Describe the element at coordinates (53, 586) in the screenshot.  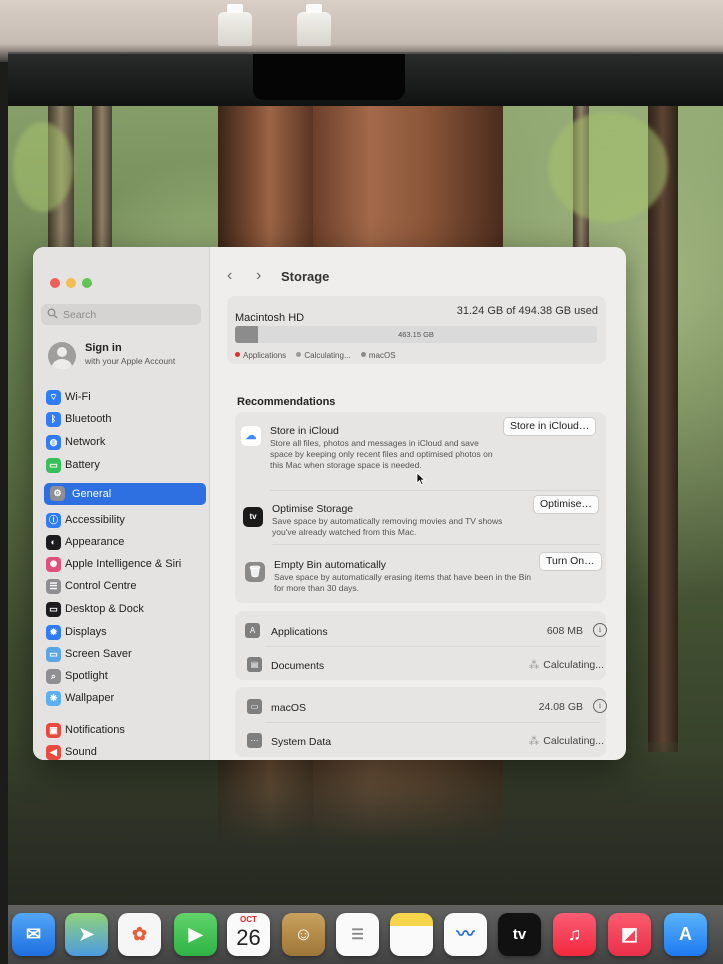
I see `control-centre-icon: ☰` at that location.